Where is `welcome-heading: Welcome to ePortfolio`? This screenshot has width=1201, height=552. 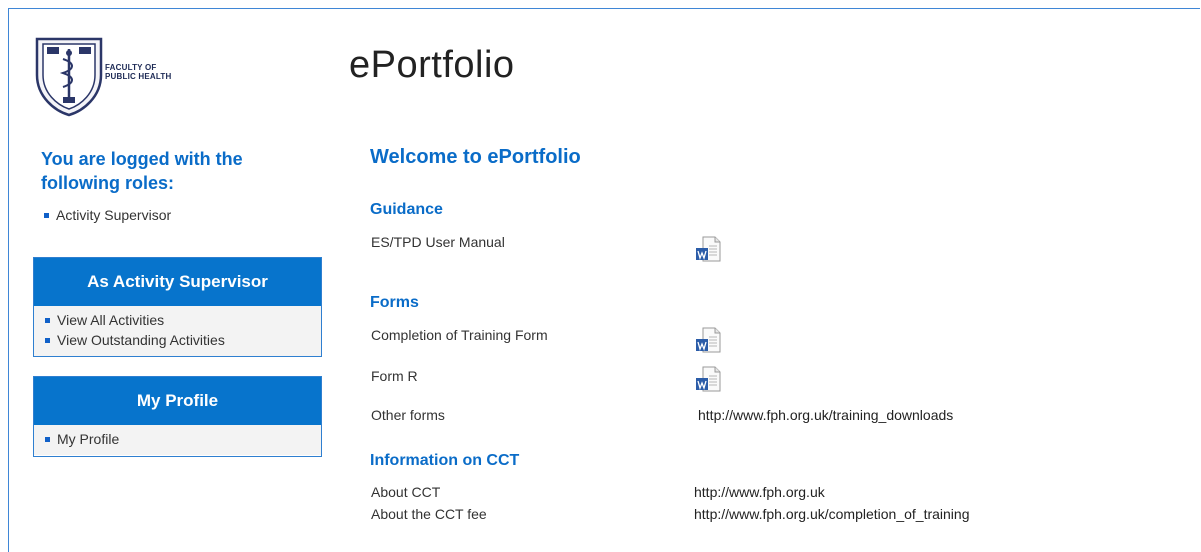 welcome-heading: Welcome to ePortfolio is located at coordinates (475, 157).